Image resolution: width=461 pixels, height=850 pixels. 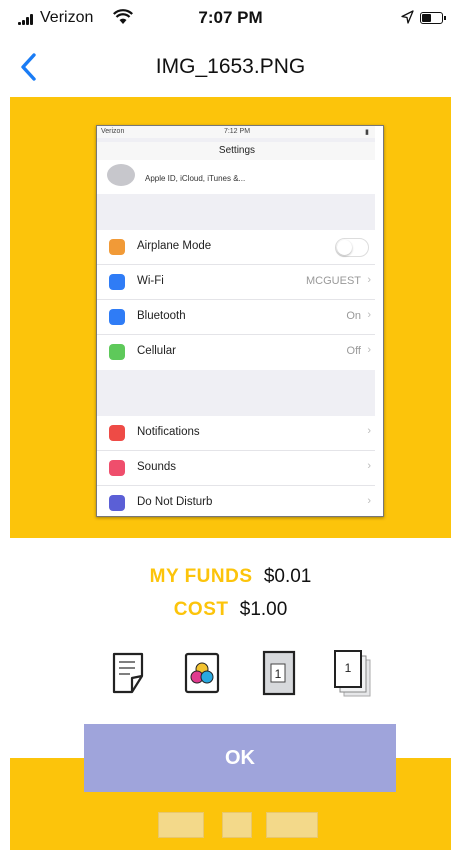 What do you see at coordinates (161, 316) in the screenshot?
I see `settings-row-label: Bluetooth` at bounding box center [161, 316].